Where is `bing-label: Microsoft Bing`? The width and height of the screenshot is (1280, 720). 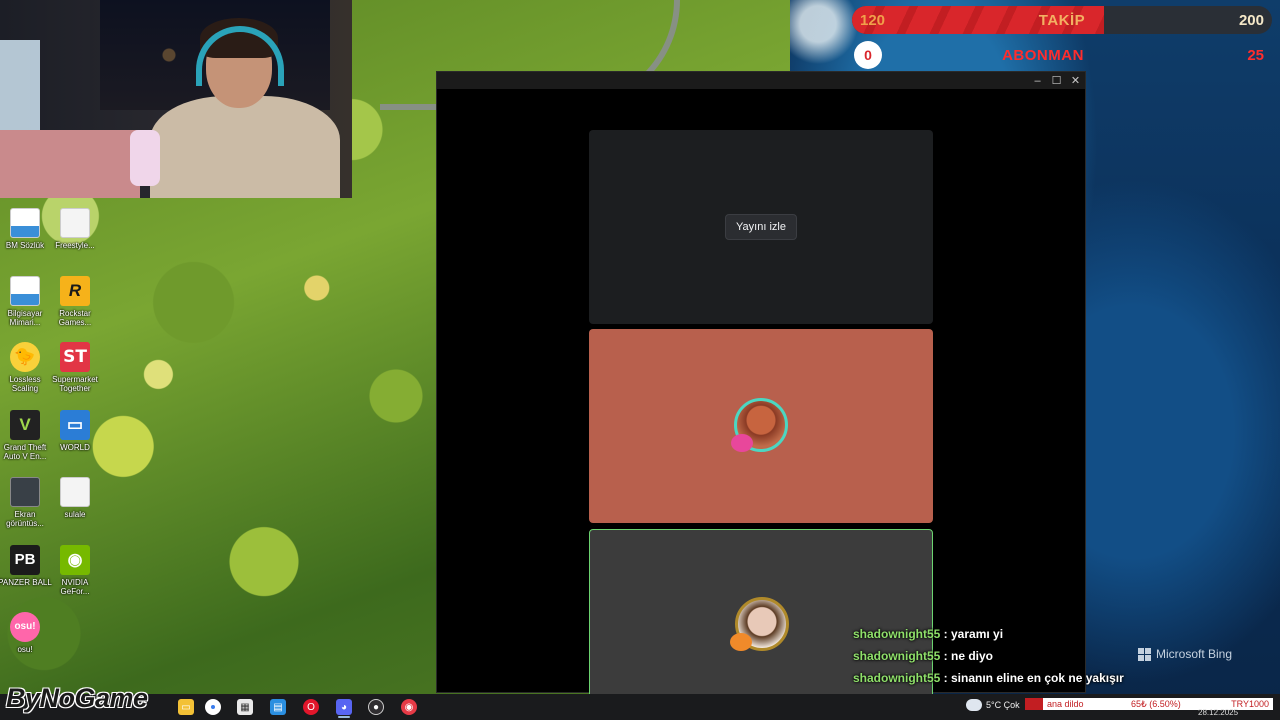 bing-label: Microsoft Bing is located at coordinates (1194, 654).